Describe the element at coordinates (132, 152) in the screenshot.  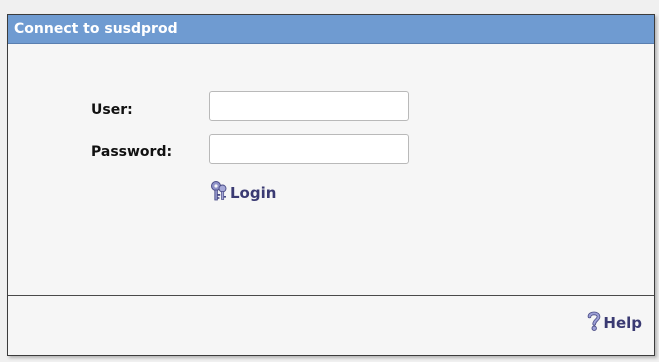
I see `password-label: Password:` at that location.